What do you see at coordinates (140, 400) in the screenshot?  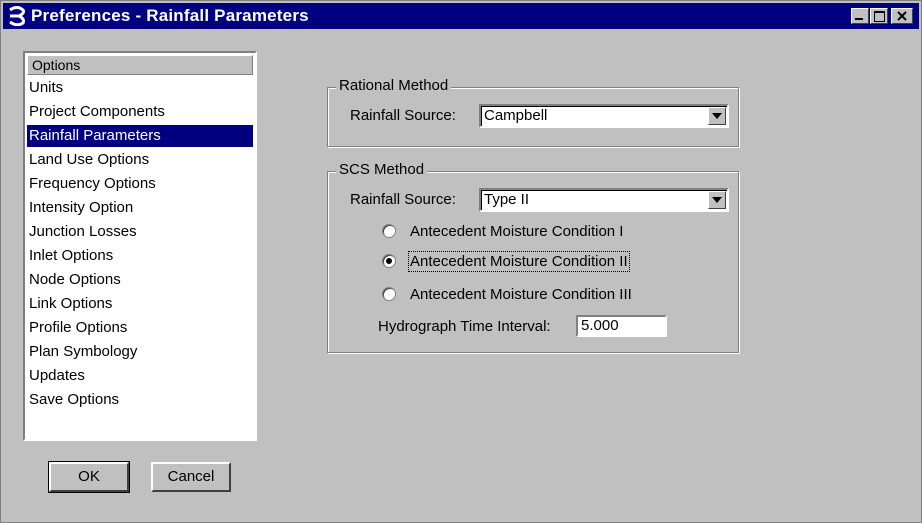 I see `options-item-save-options: Save Options` at bounding box center [140, 400].